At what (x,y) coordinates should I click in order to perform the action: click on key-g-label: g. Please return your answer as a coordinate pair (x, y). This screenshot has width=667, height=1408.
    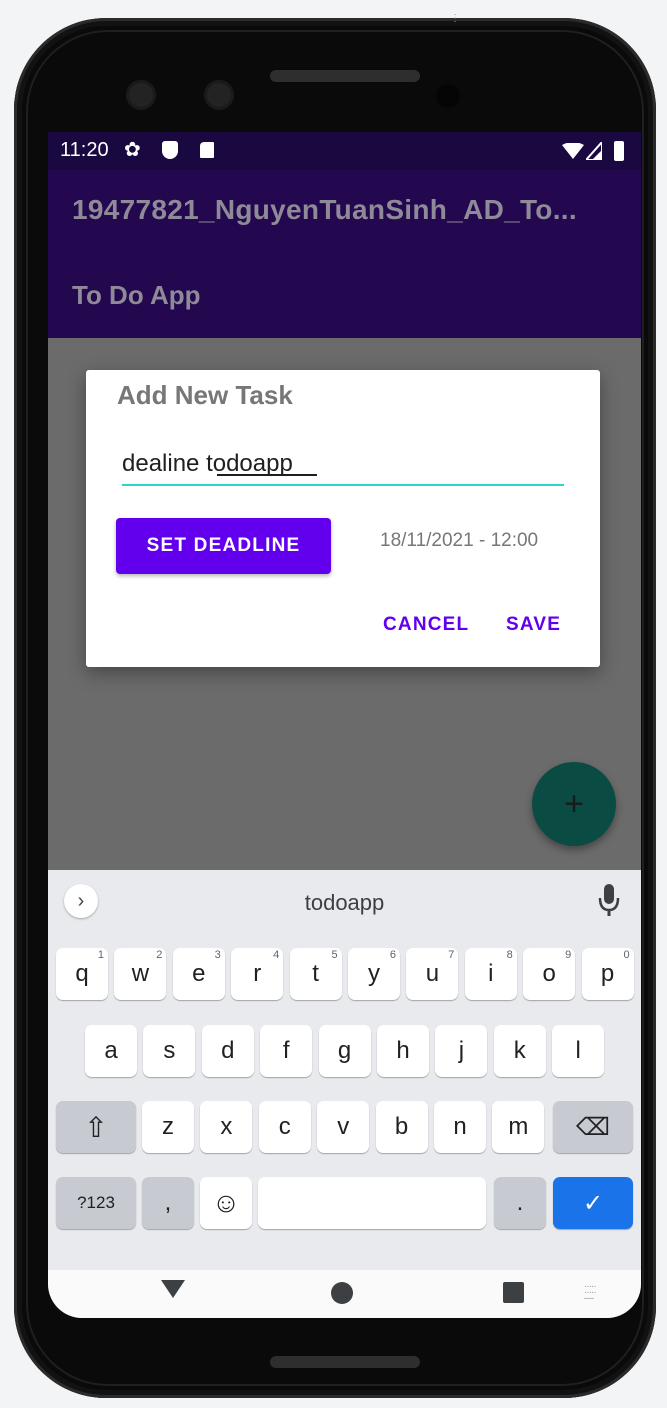
    Looking at the image, I should click on (344, 1050).